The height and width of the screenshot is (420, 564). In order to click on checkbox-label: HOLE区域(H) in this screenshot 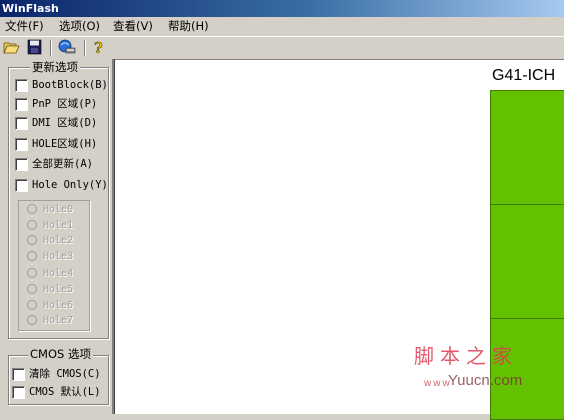, I will do `click(65, 144)`.